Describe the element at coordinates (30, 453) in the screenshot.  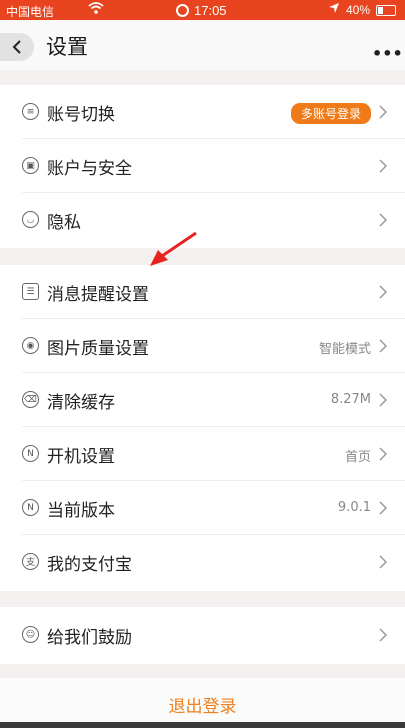
I see `startup-icon: N` at that location.